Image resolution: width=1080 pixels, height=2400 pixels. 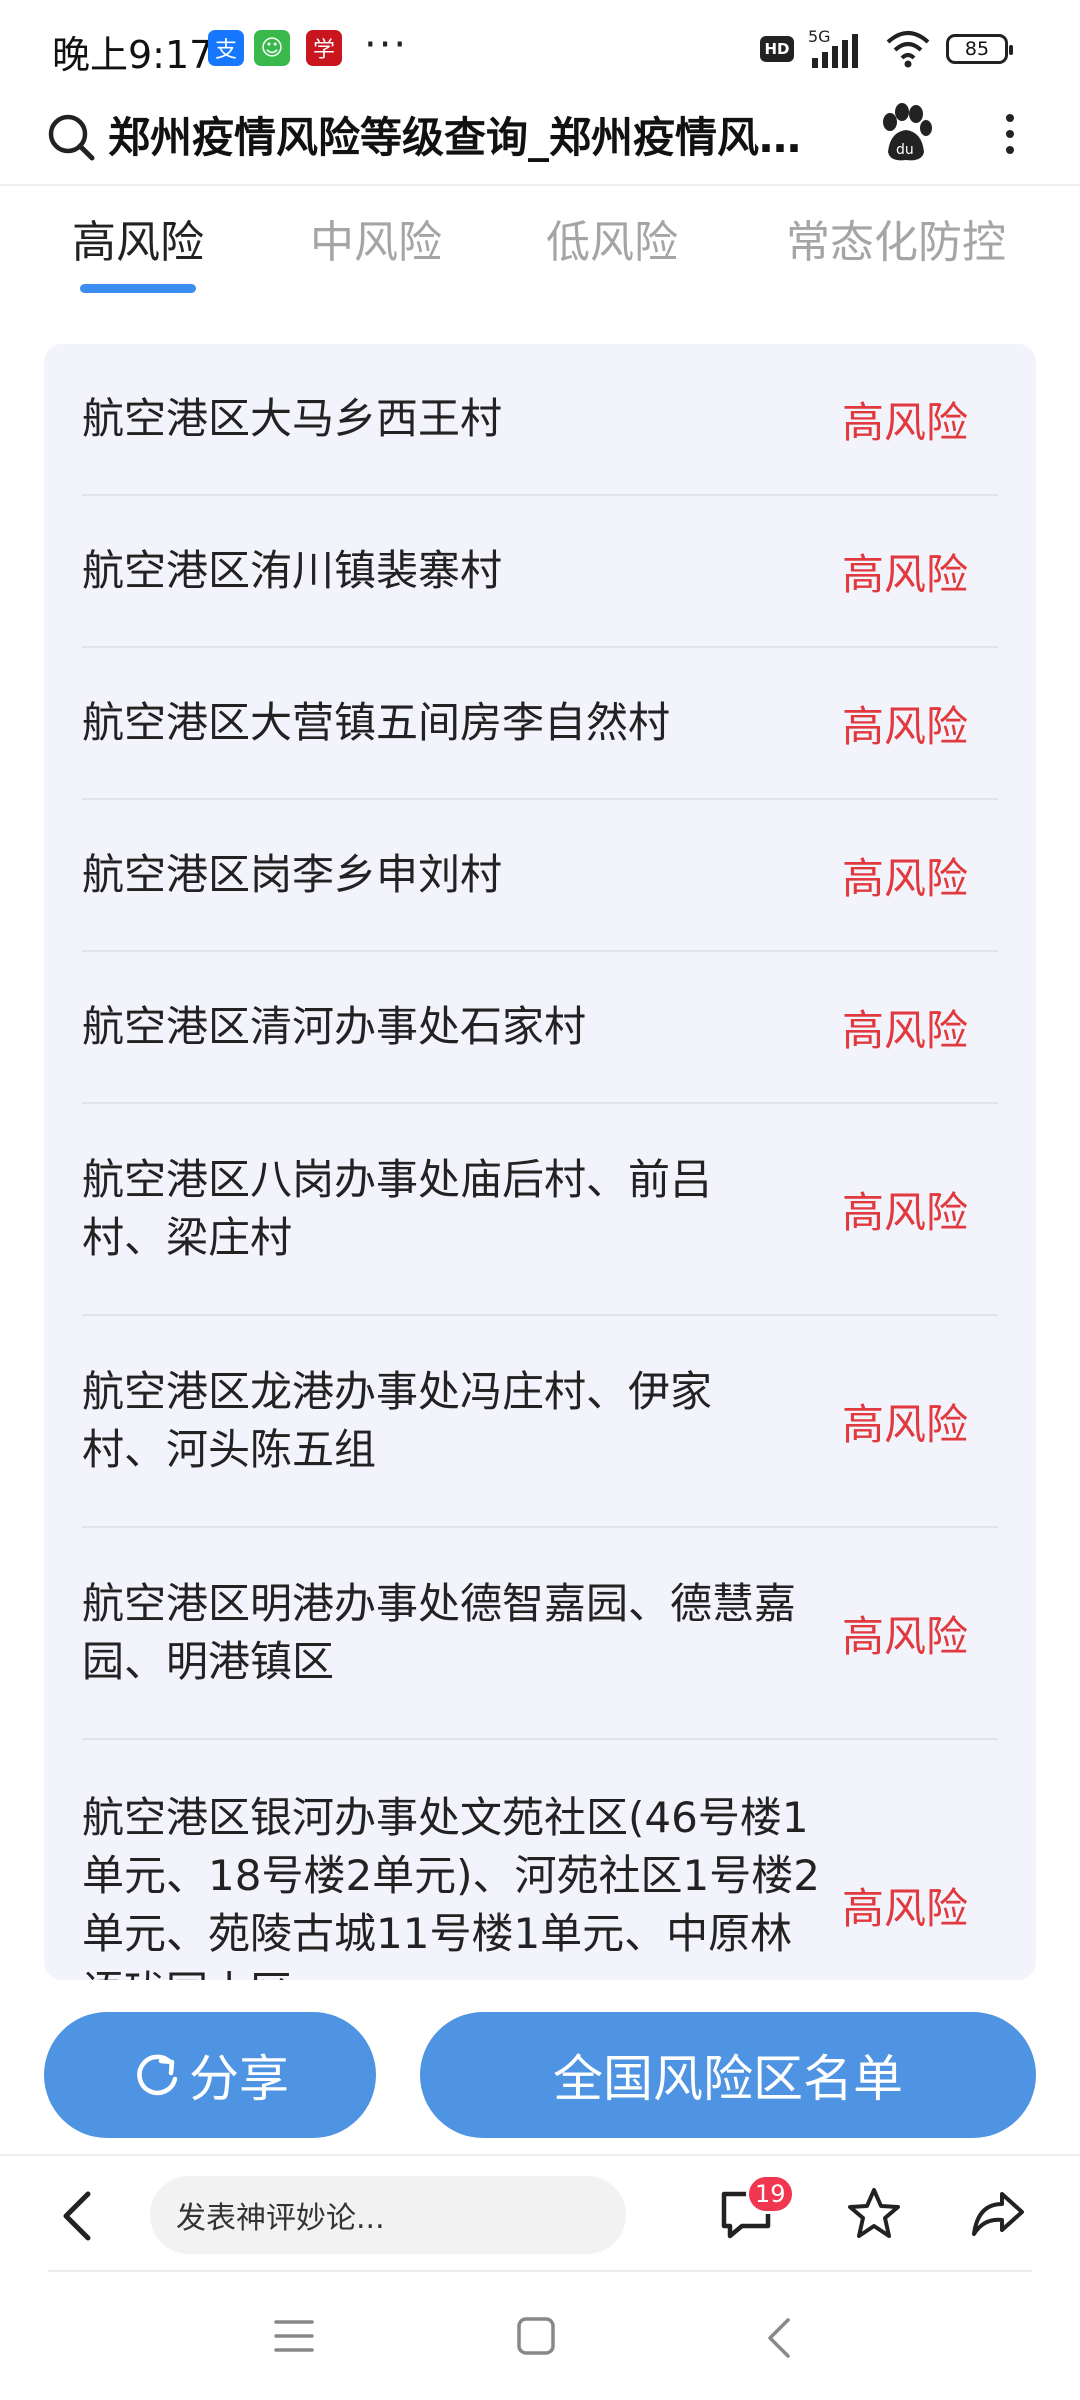 I want to click on star-icon, so click(x=874, y=2214).